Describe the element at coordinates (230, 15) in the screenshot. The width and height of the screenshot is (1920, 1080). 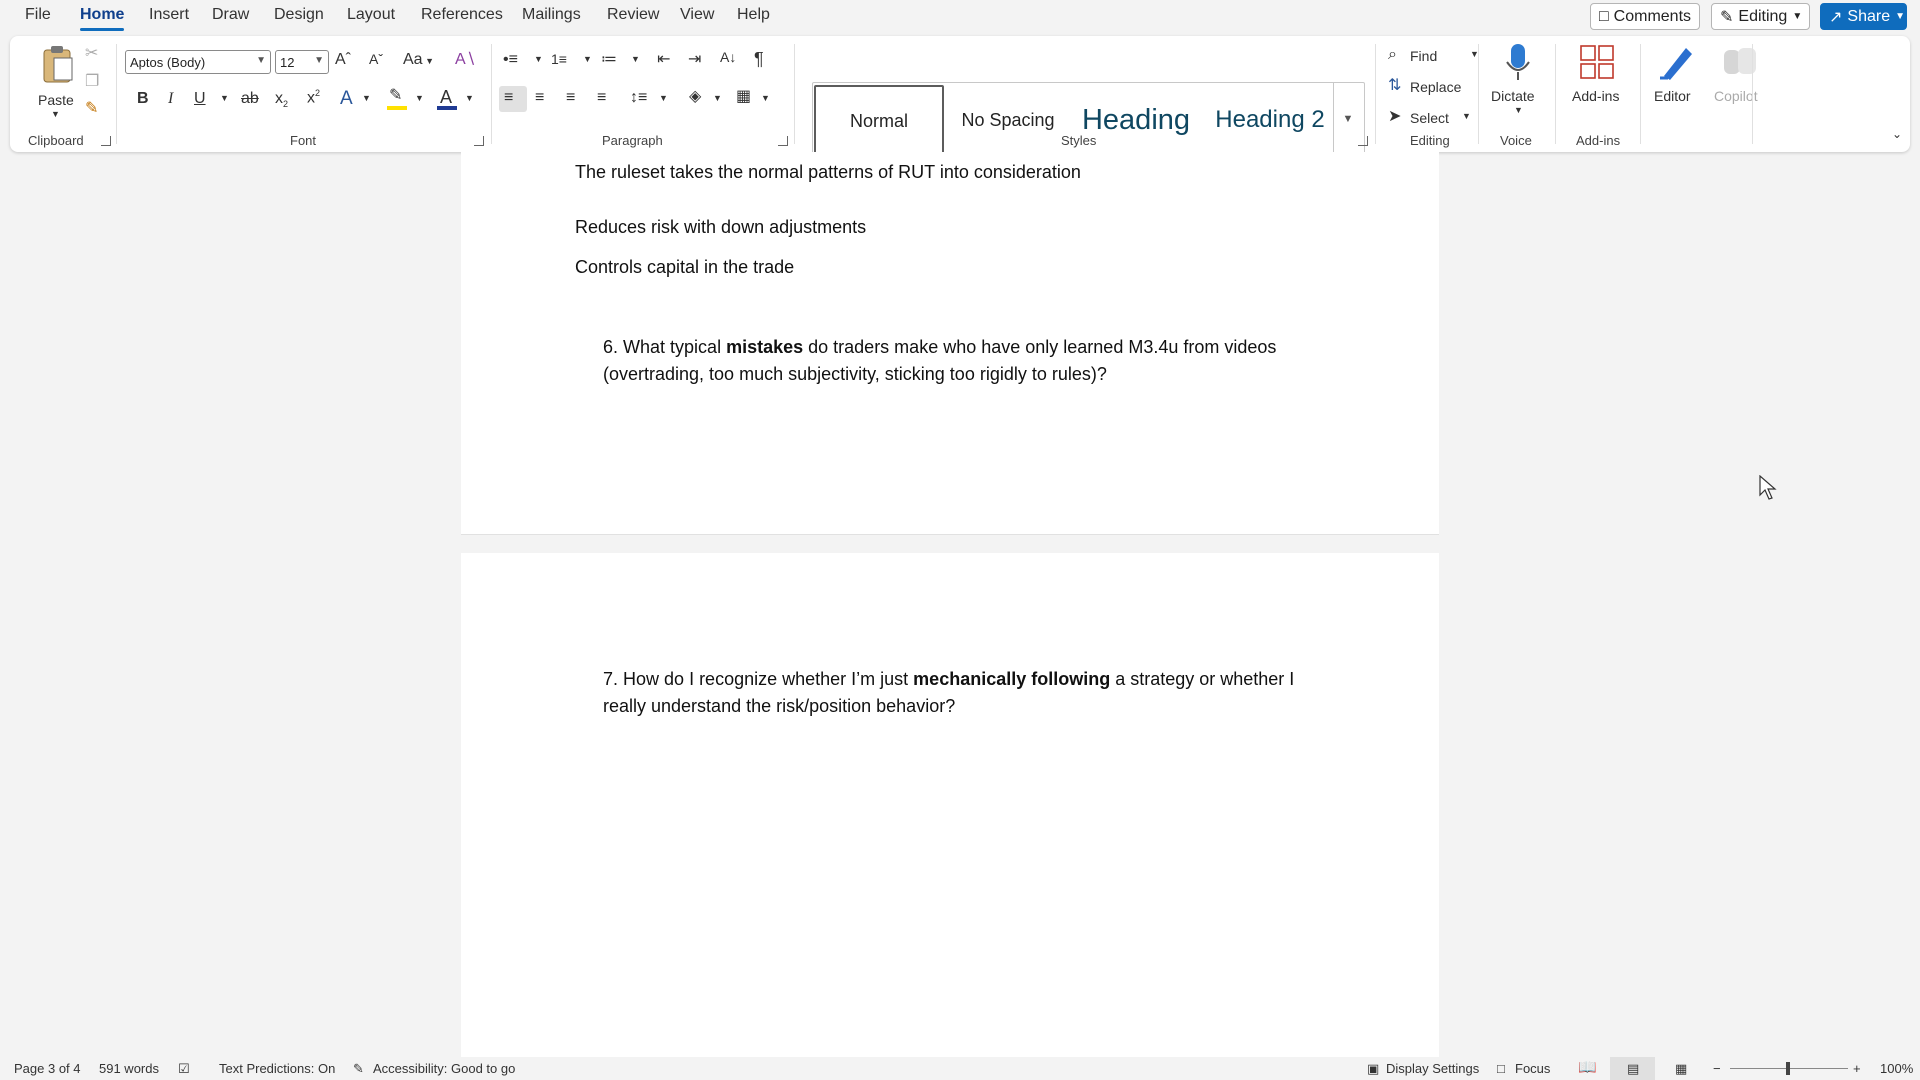
I see `tab-draw: Draw` at that location.